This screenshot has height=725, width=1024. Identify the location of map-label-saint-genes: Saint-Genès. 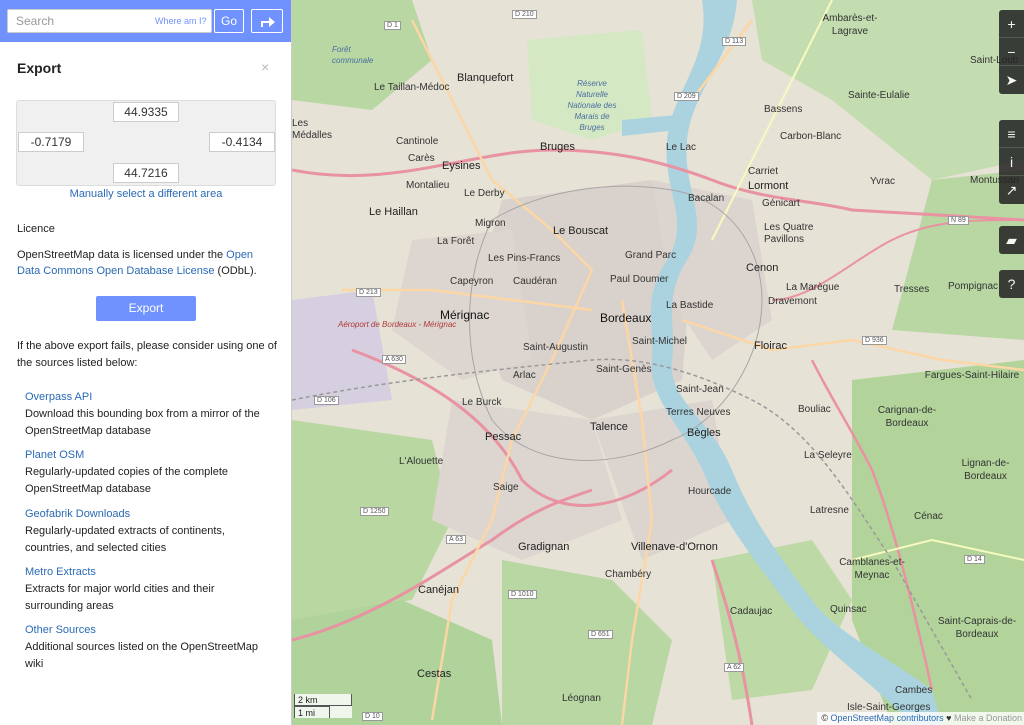
(624, 369).